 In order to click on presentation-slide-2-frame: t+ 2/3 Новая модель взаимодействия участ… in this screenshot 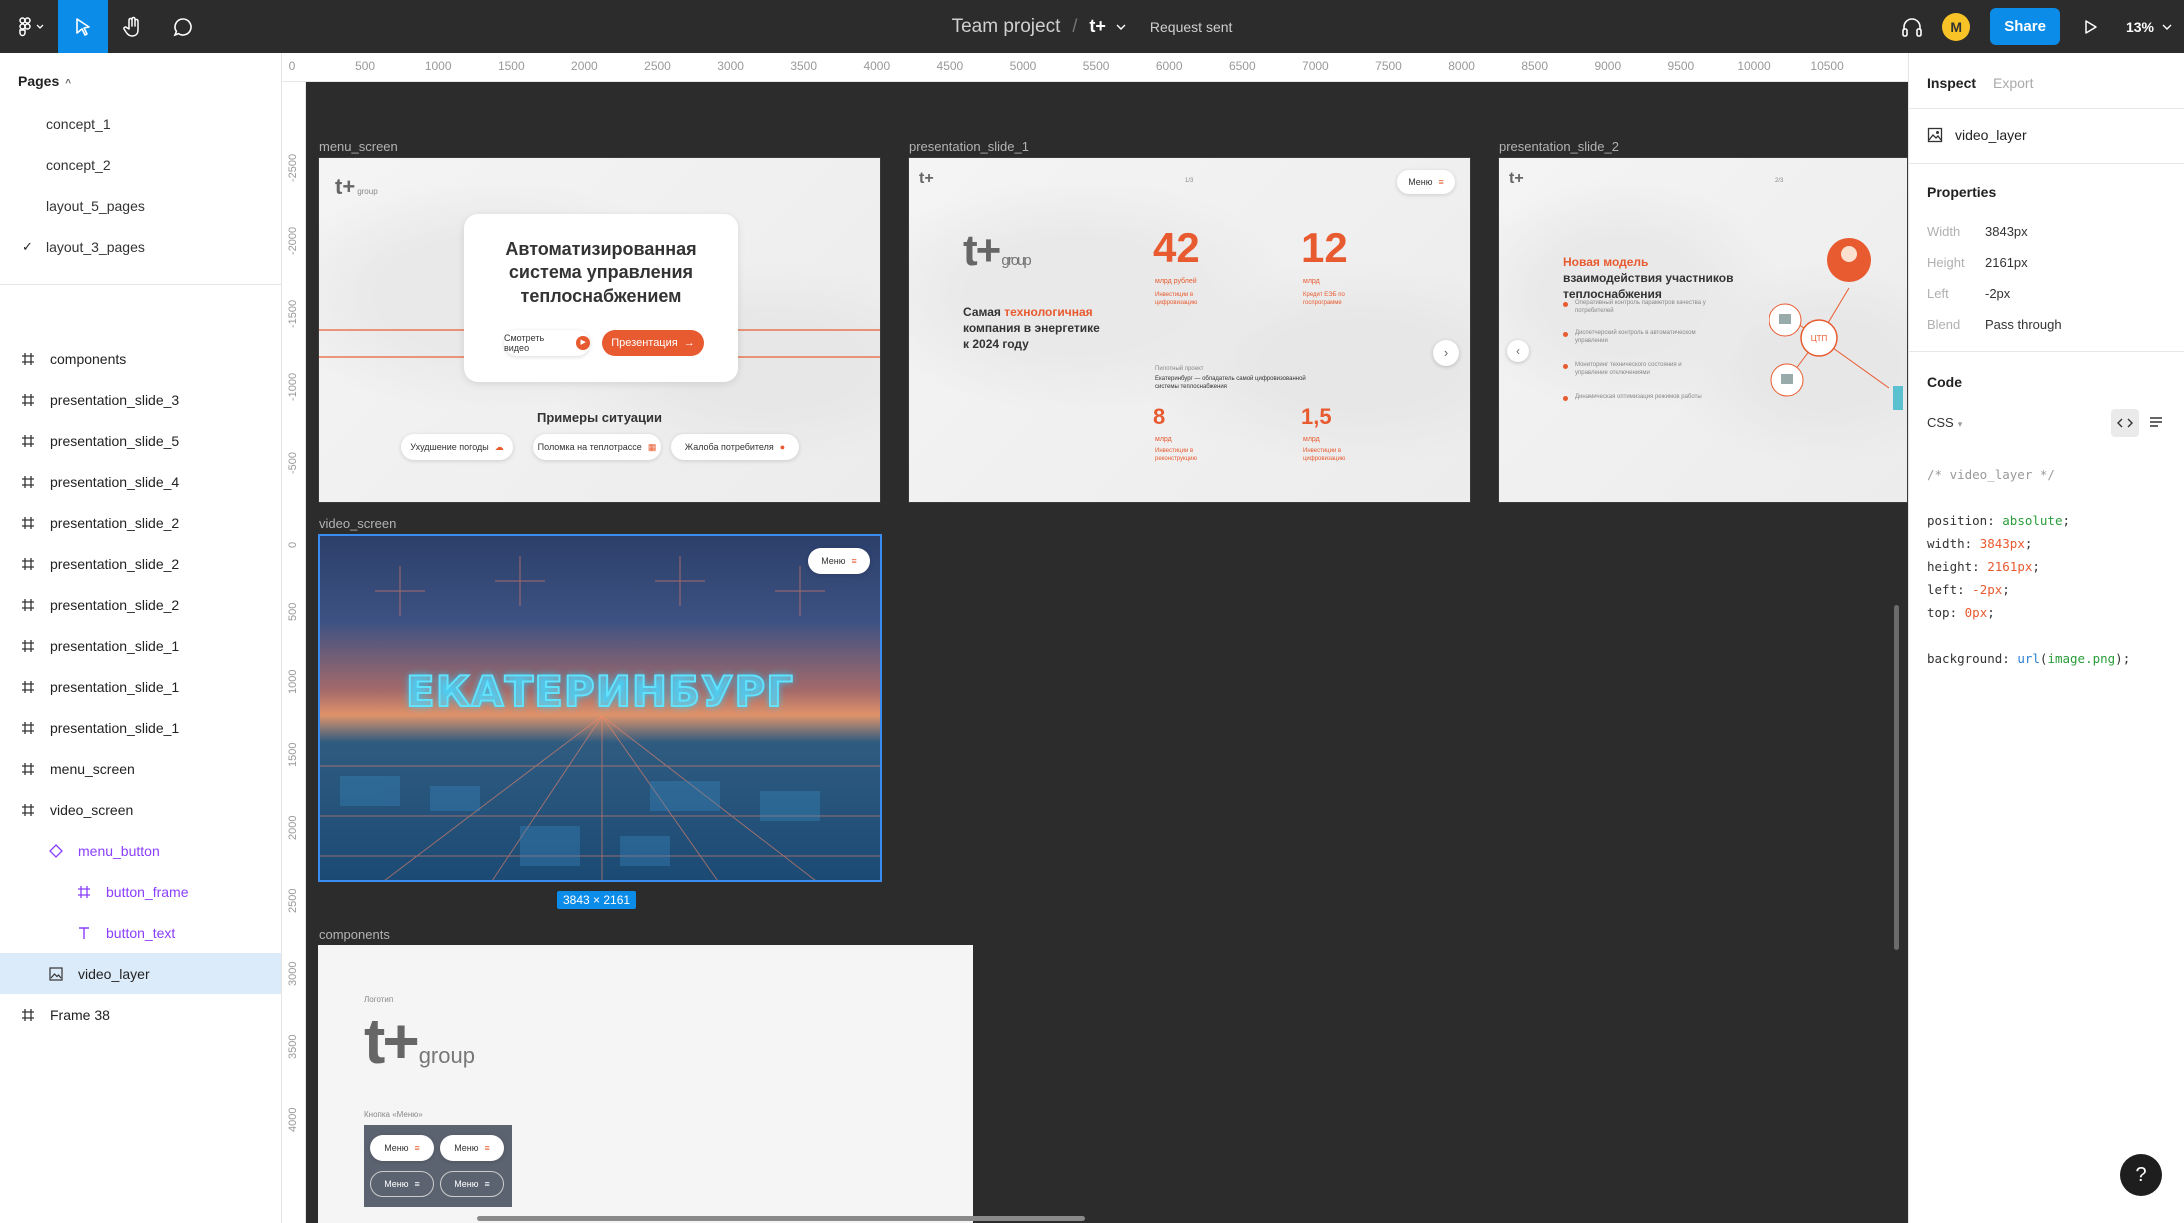, I will do `click(1703, 330)`.